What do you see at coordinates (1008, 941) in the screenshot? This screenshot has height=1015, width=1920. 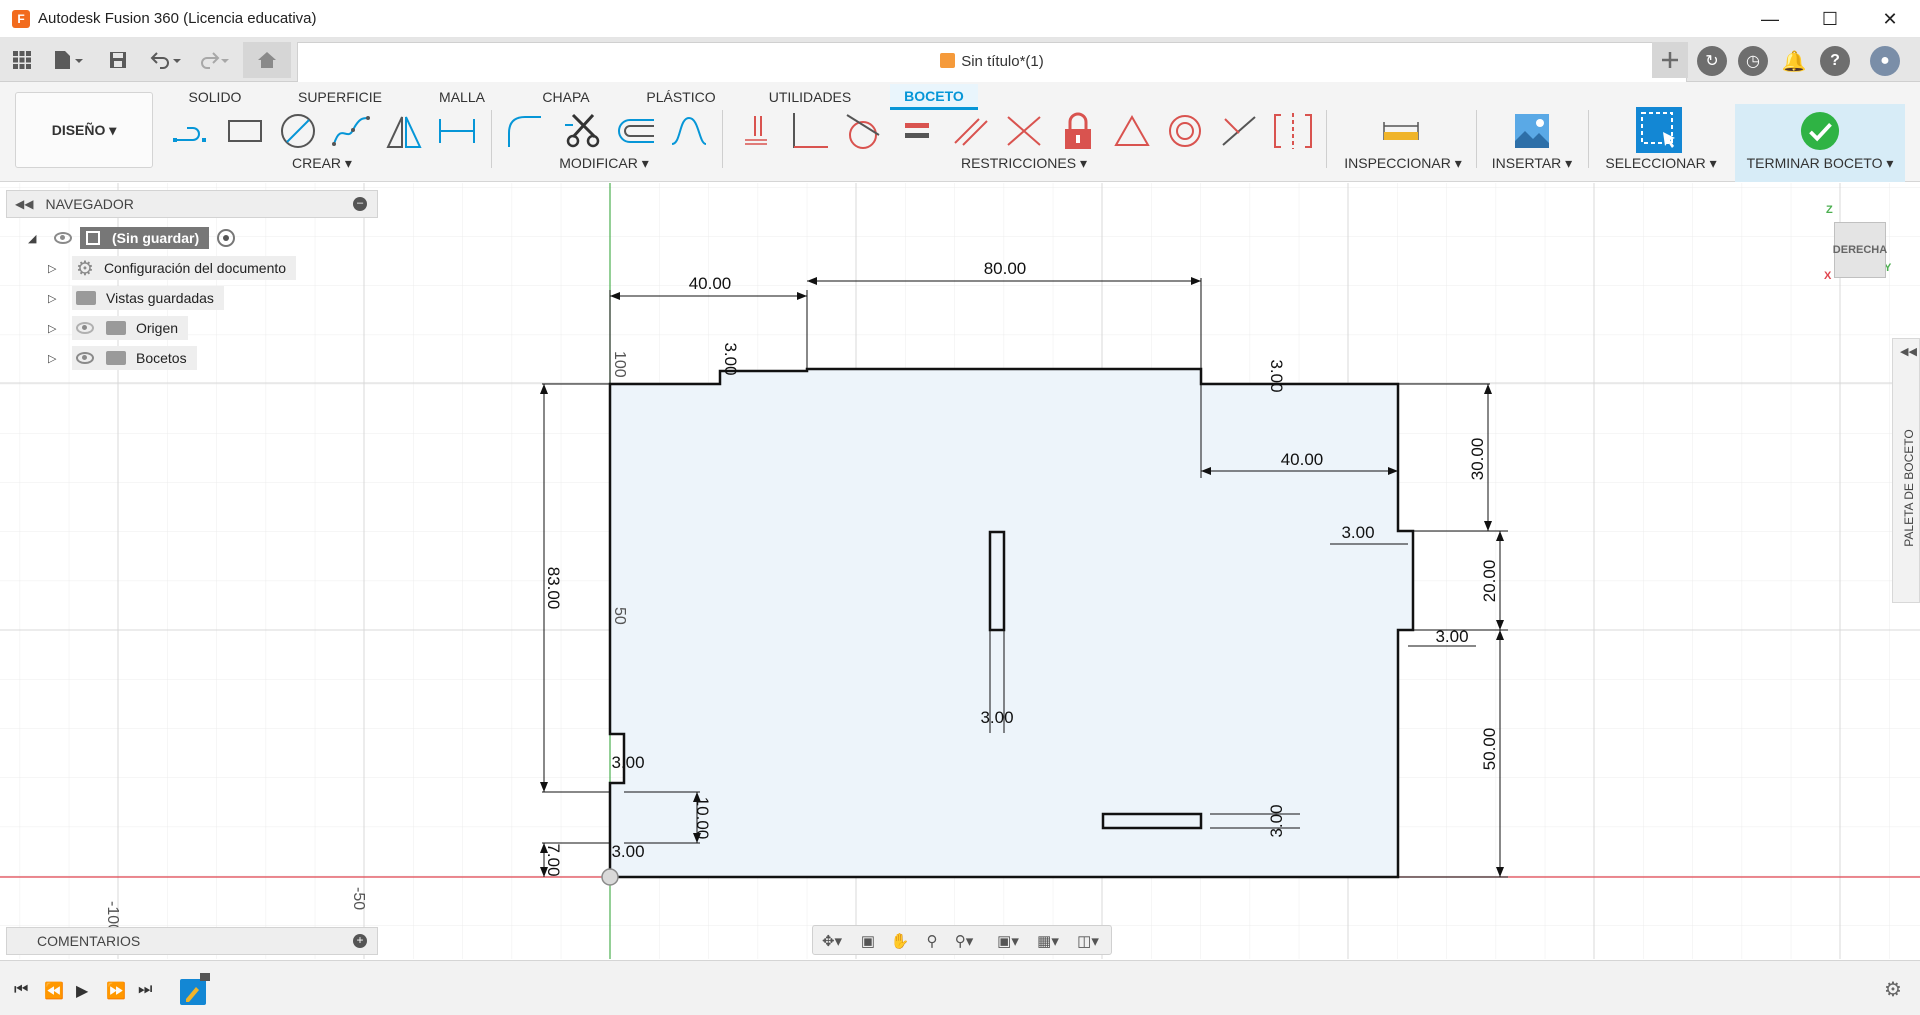 I see `display-settings-icon: ▣▾` at bounding box center [1008, 941].